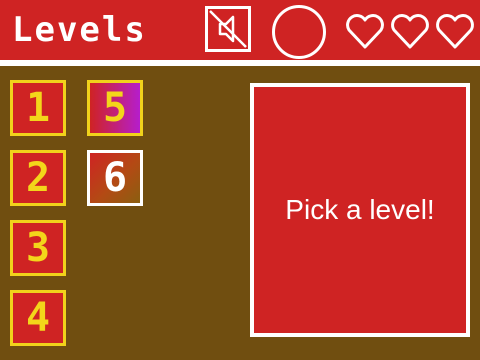 The height and width of the screenshot is (360, 480). I want to click on level-label: 1, so click(38, 108).